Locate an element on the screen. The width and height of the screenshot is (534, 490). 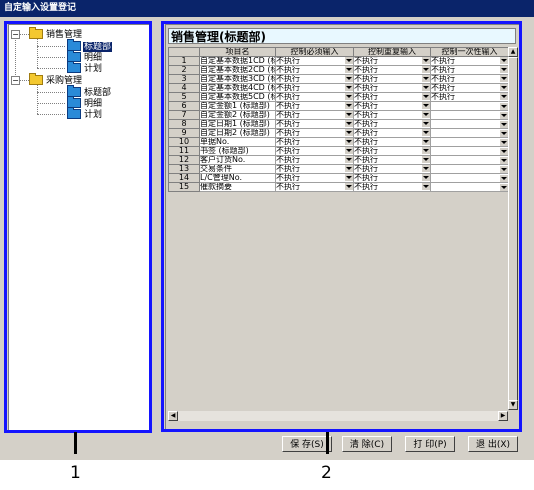
callout-number: 1 is located at coordinates (75, 473).